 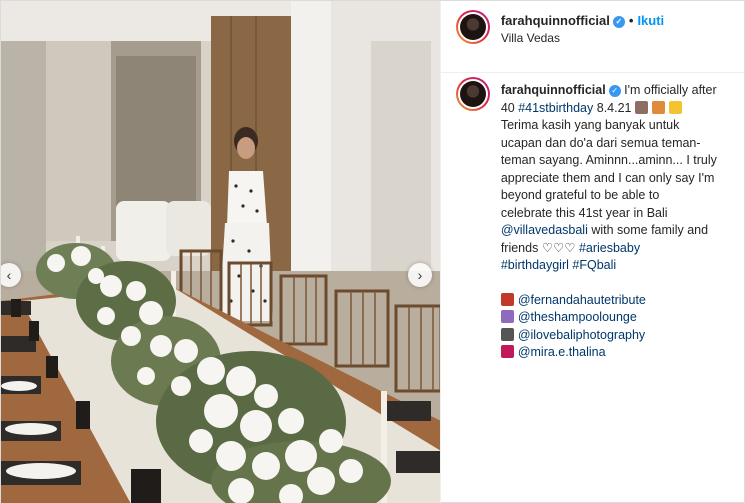 What do you see at coordinates (609, 248) in the screenshot?
I see `hashtag-link: #ariesbaby` at bounding box center [609, 248].